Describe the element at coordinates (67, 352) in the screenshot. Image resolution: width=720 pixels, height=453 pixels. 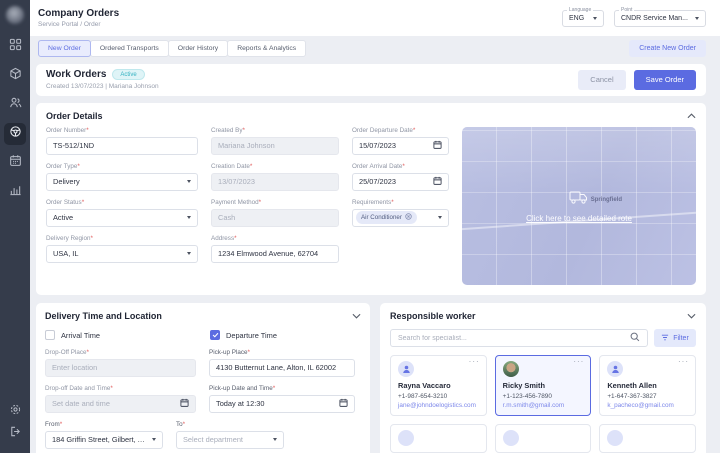
I see `dropoff-place-label: Drop-Off Place*` at that location.